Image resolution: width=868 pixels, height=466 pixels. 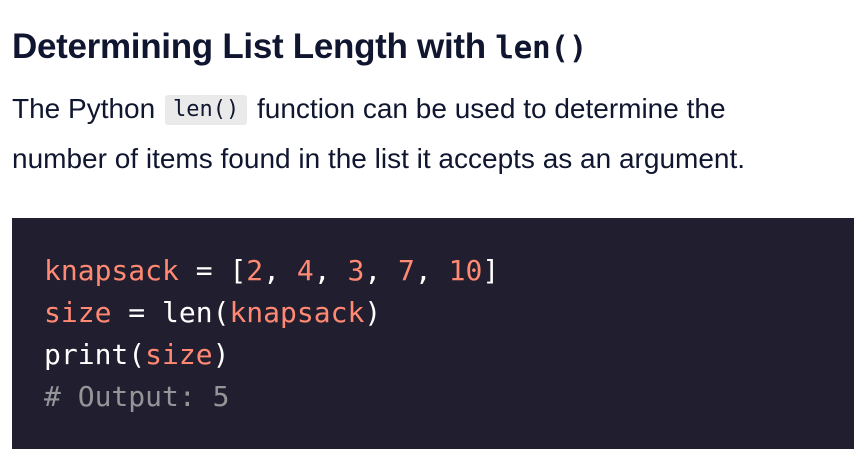 I want to click on code-variable: knapsack, so click(x=111, y=270).